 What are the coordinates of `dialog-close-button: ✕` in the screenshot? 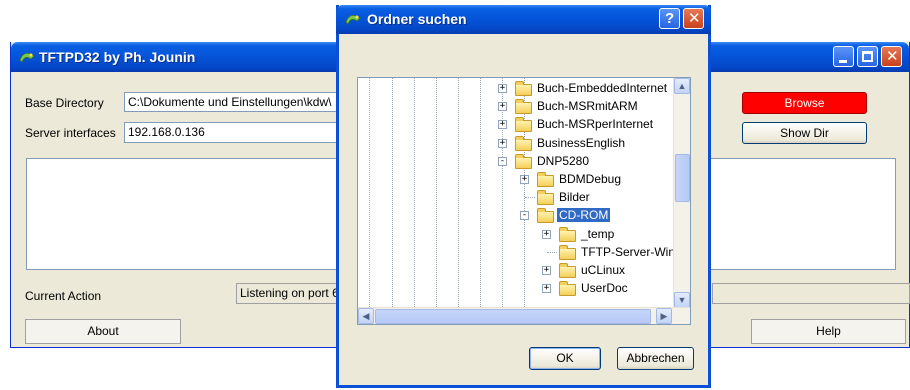 It's located at (693, 18).